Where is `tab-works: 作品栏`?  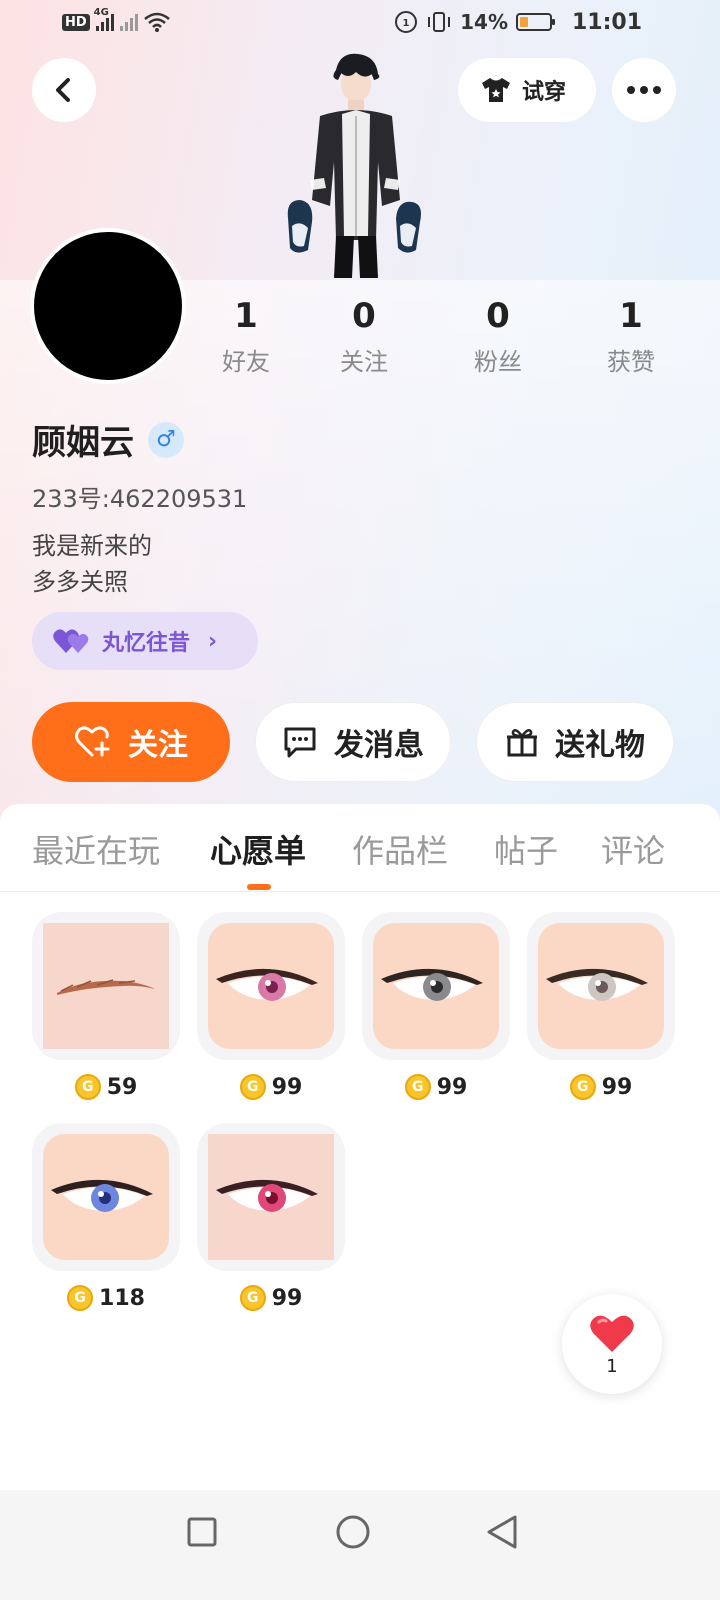 tab-works: 作品栏 is located at coordinates (400, 849).